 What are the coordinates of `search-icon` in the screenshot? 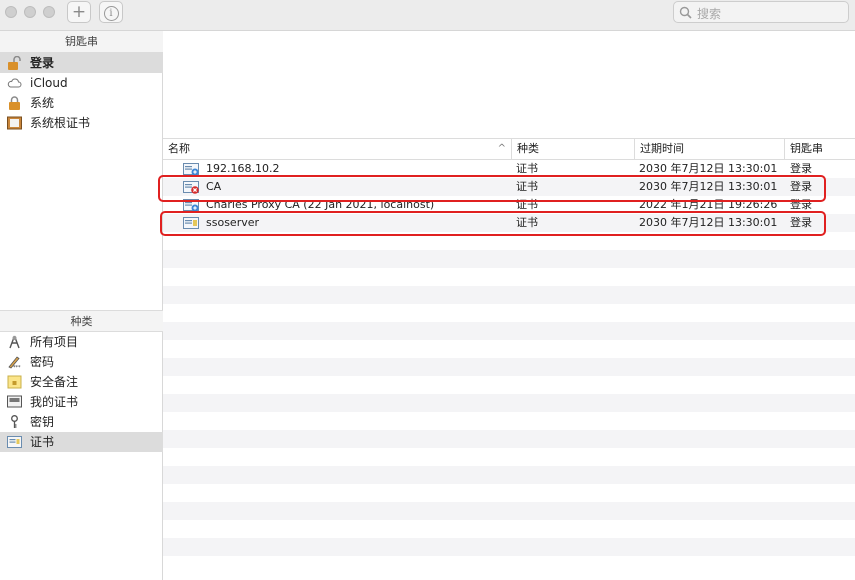 It's located at (685, 12).